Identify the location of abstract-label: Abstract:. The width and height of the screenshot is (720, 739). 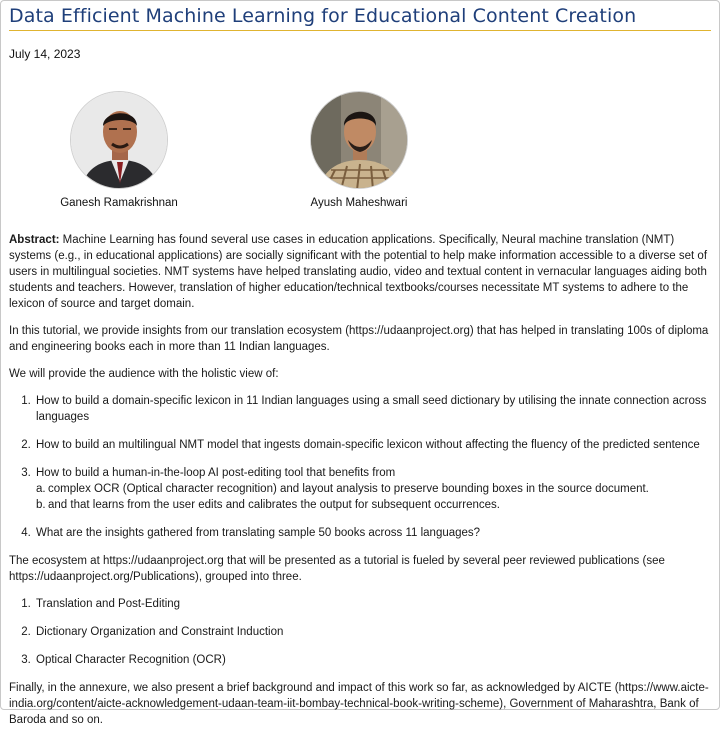
(34, 240).